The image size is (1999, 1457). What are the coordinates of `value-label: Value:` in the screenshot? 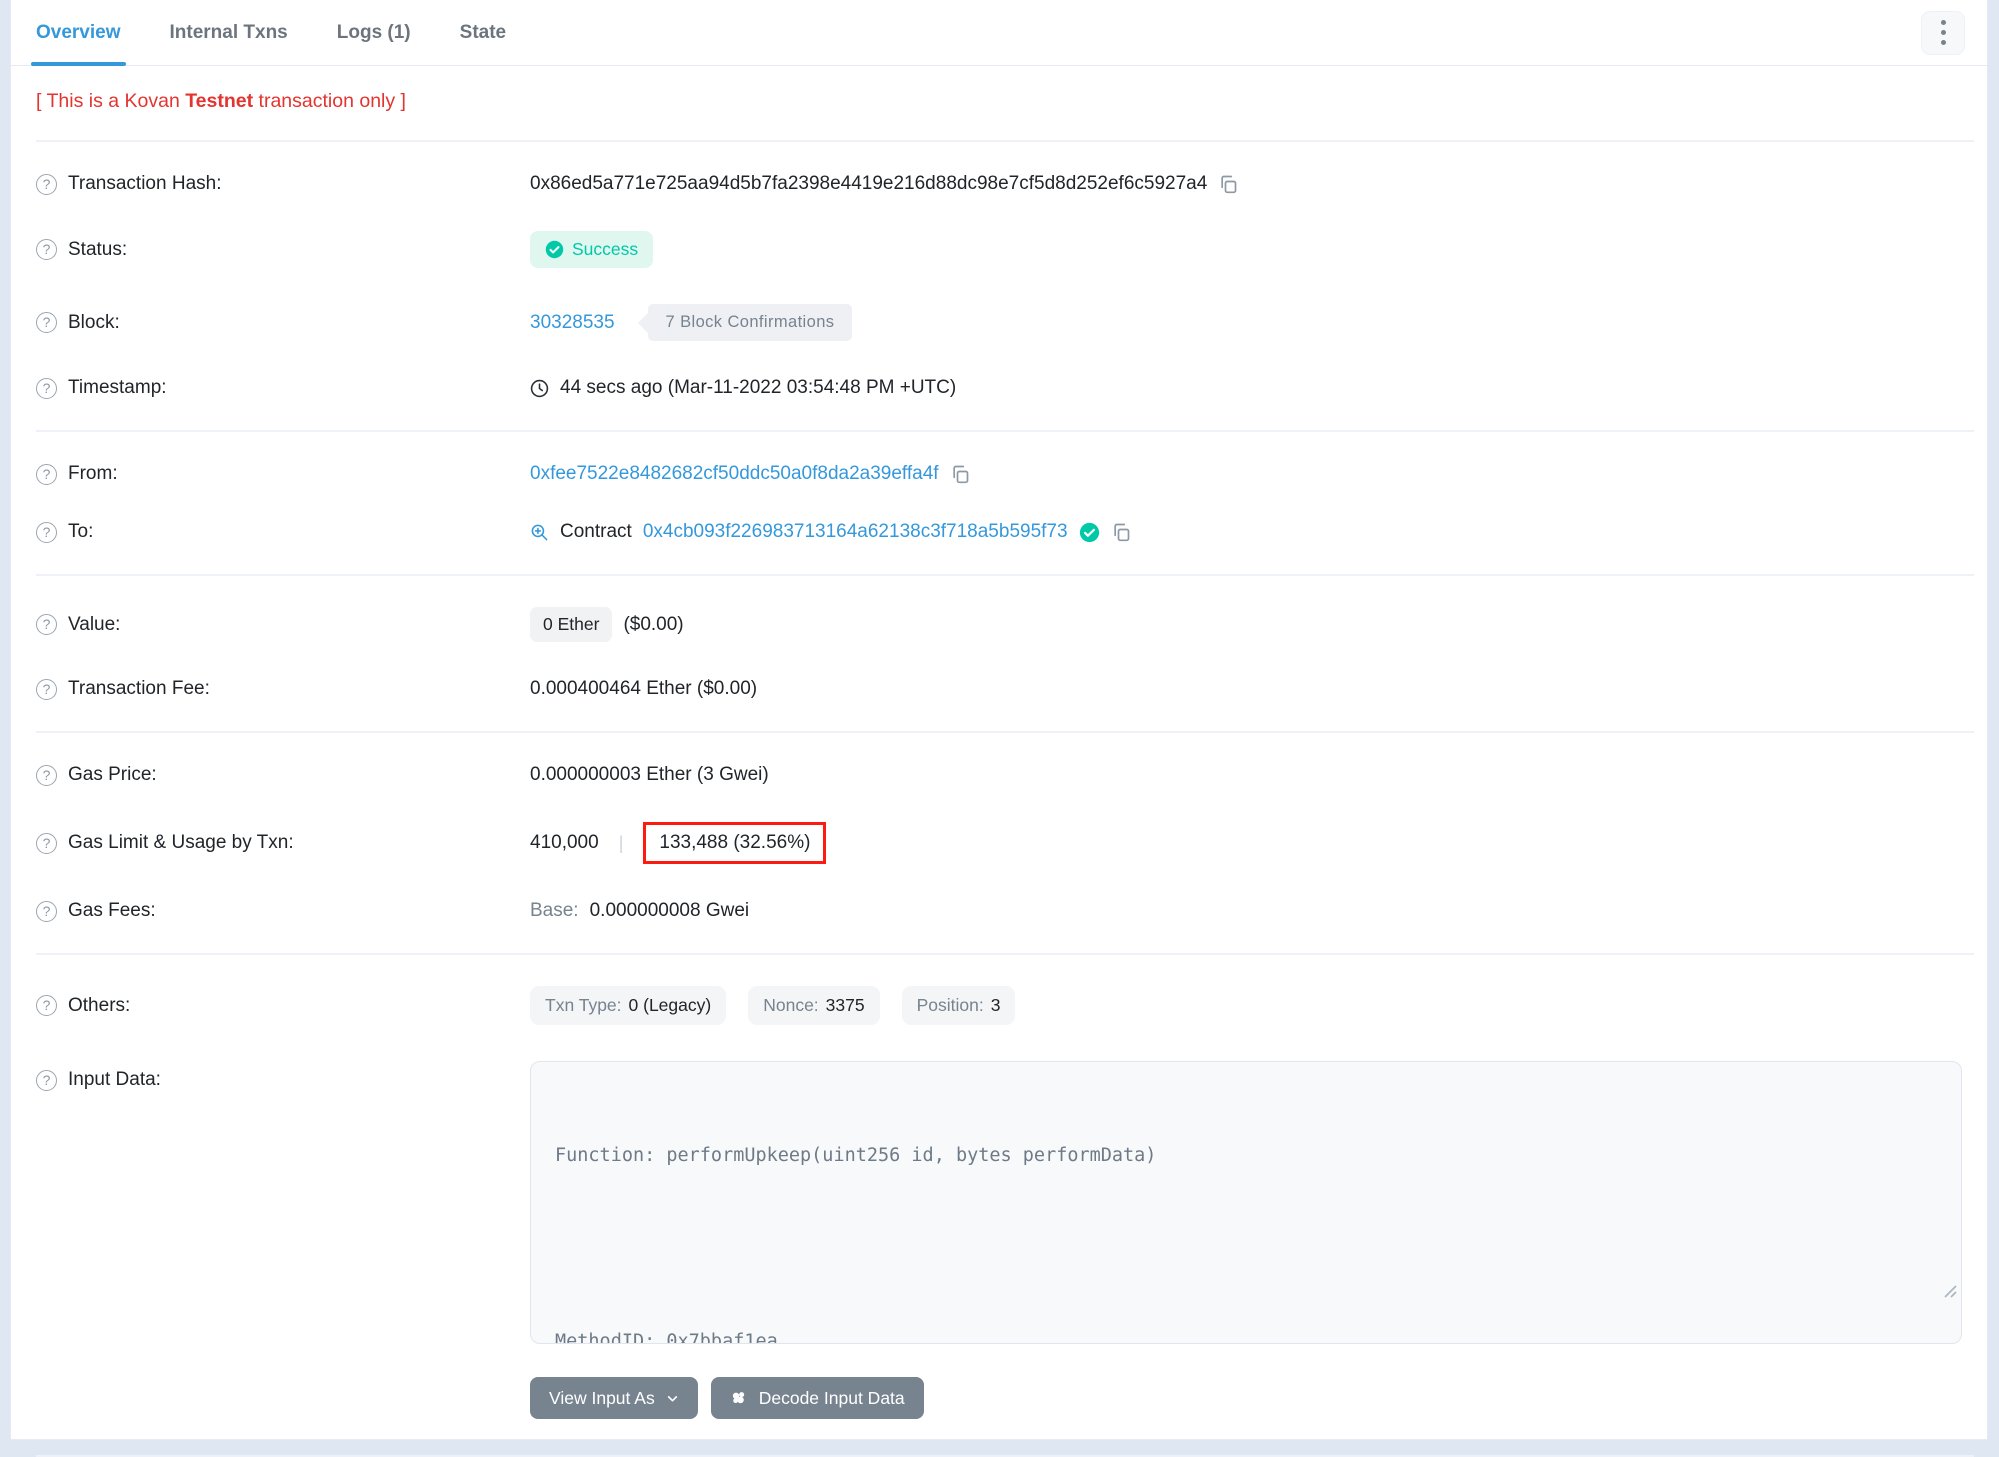 It's located at (94, 624).